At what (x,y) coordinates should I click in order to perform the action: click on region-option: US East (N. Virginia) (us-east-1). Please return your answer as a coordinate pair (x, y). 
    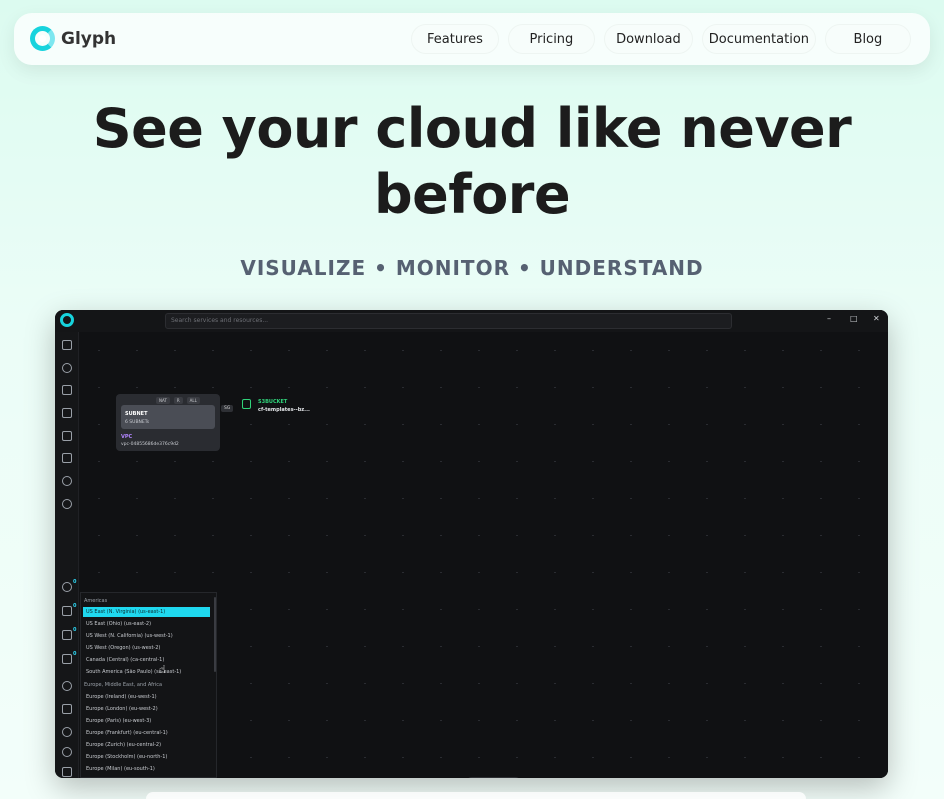
    Looking at the image, I should click on (146, 612).